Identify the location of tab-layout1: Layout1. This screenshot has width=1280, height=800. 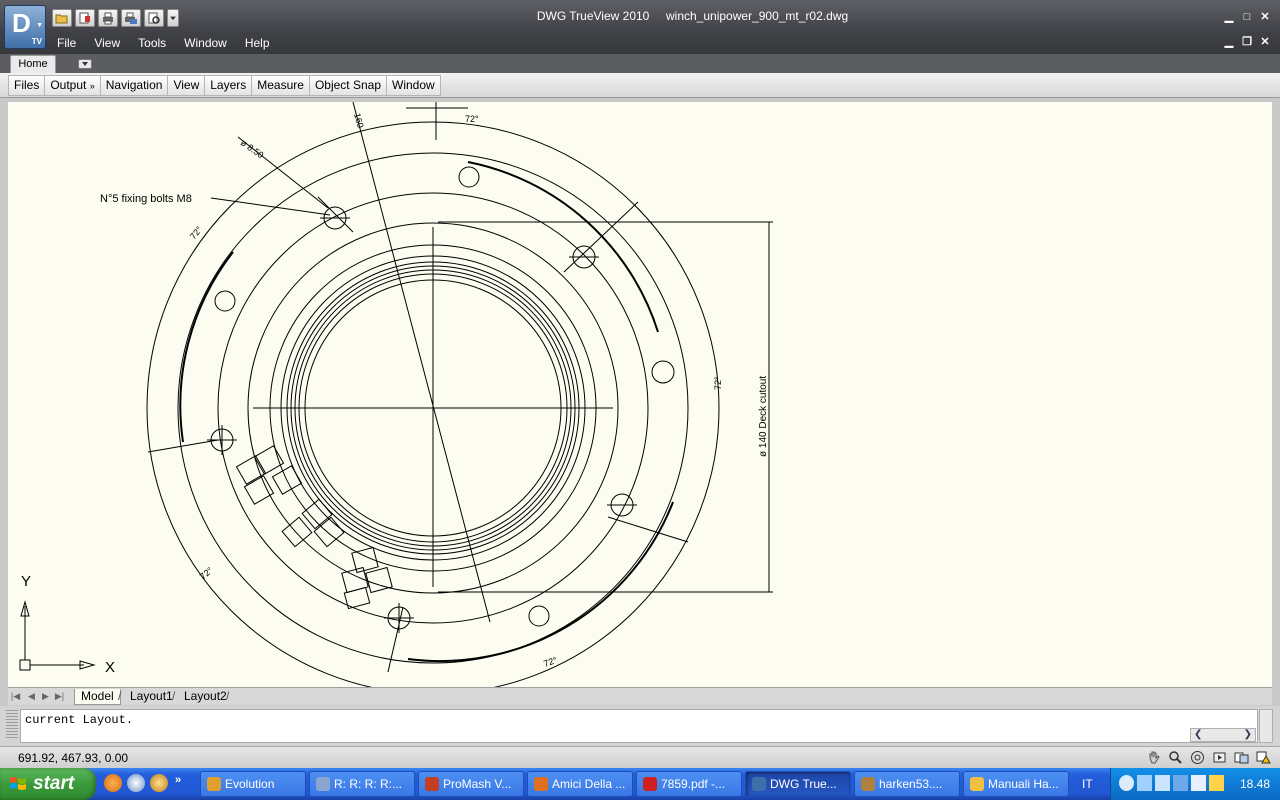
(151, 697).